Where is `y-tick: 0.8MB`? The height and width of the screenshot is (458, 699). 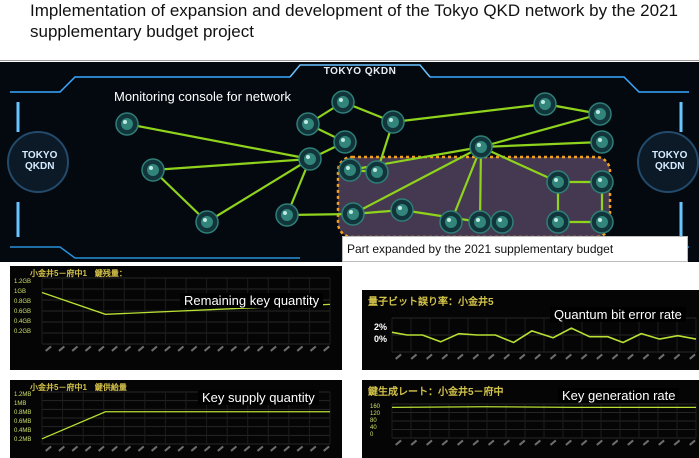
y-tick: 0.8MB is located at coordinates (23, 413).